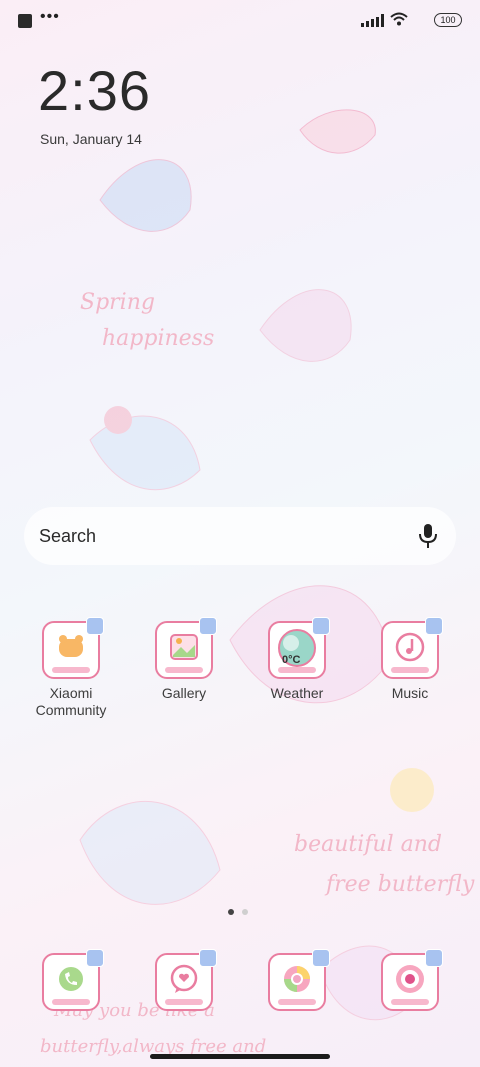 The height and width of the screenshot is (1067, 480). Describe the element at coordinates (428, 536) in the screenshot. I see `microphone-icon` at that location.